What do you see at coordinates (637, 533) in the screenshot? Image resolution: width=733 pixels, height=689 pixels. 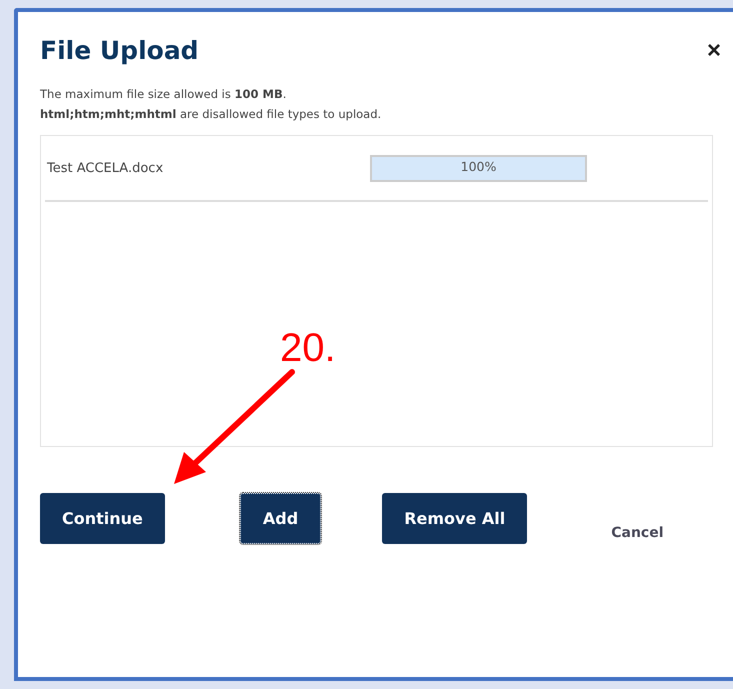 I see `cancel-link: Cancel` at bounding box center [637, 533].